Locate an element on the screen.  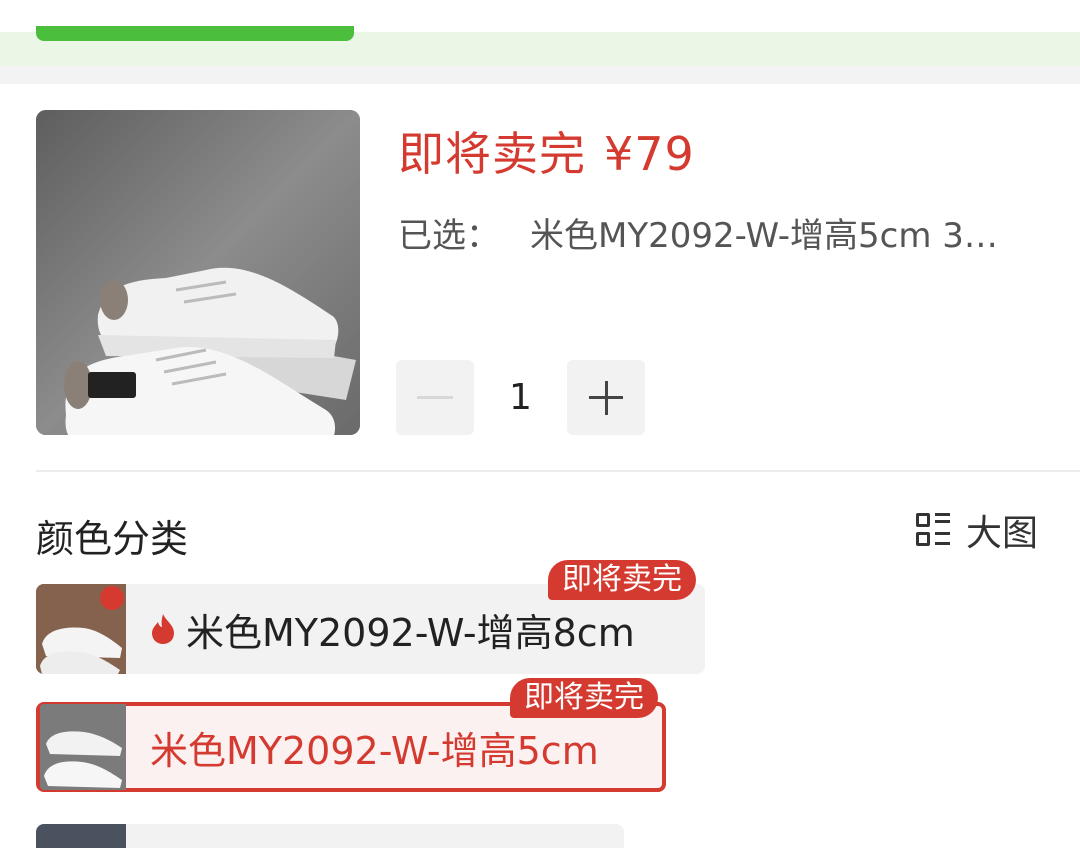
top-action-button is located at coordinates (195, 33).